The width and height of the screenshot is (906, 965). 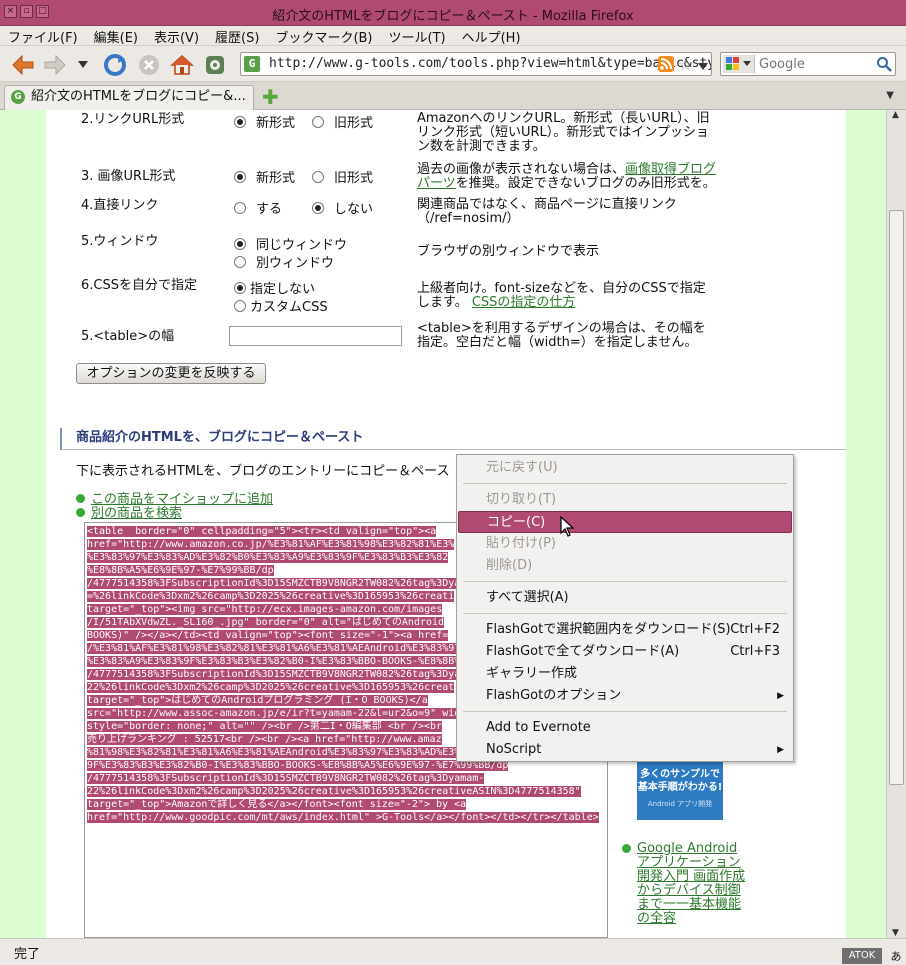 I want to click on ctx-accel: Ctrl+F3, so click(x=755, y=651).